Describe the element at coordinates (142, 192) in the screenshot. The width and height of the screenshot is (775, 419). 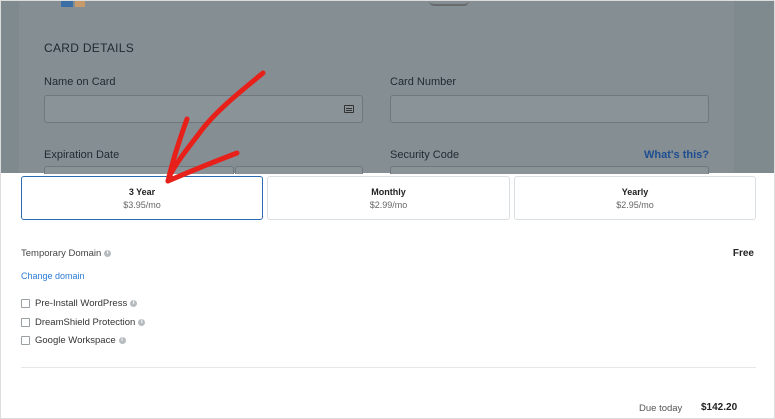
I see `plan-name: 3 Year` at that location.